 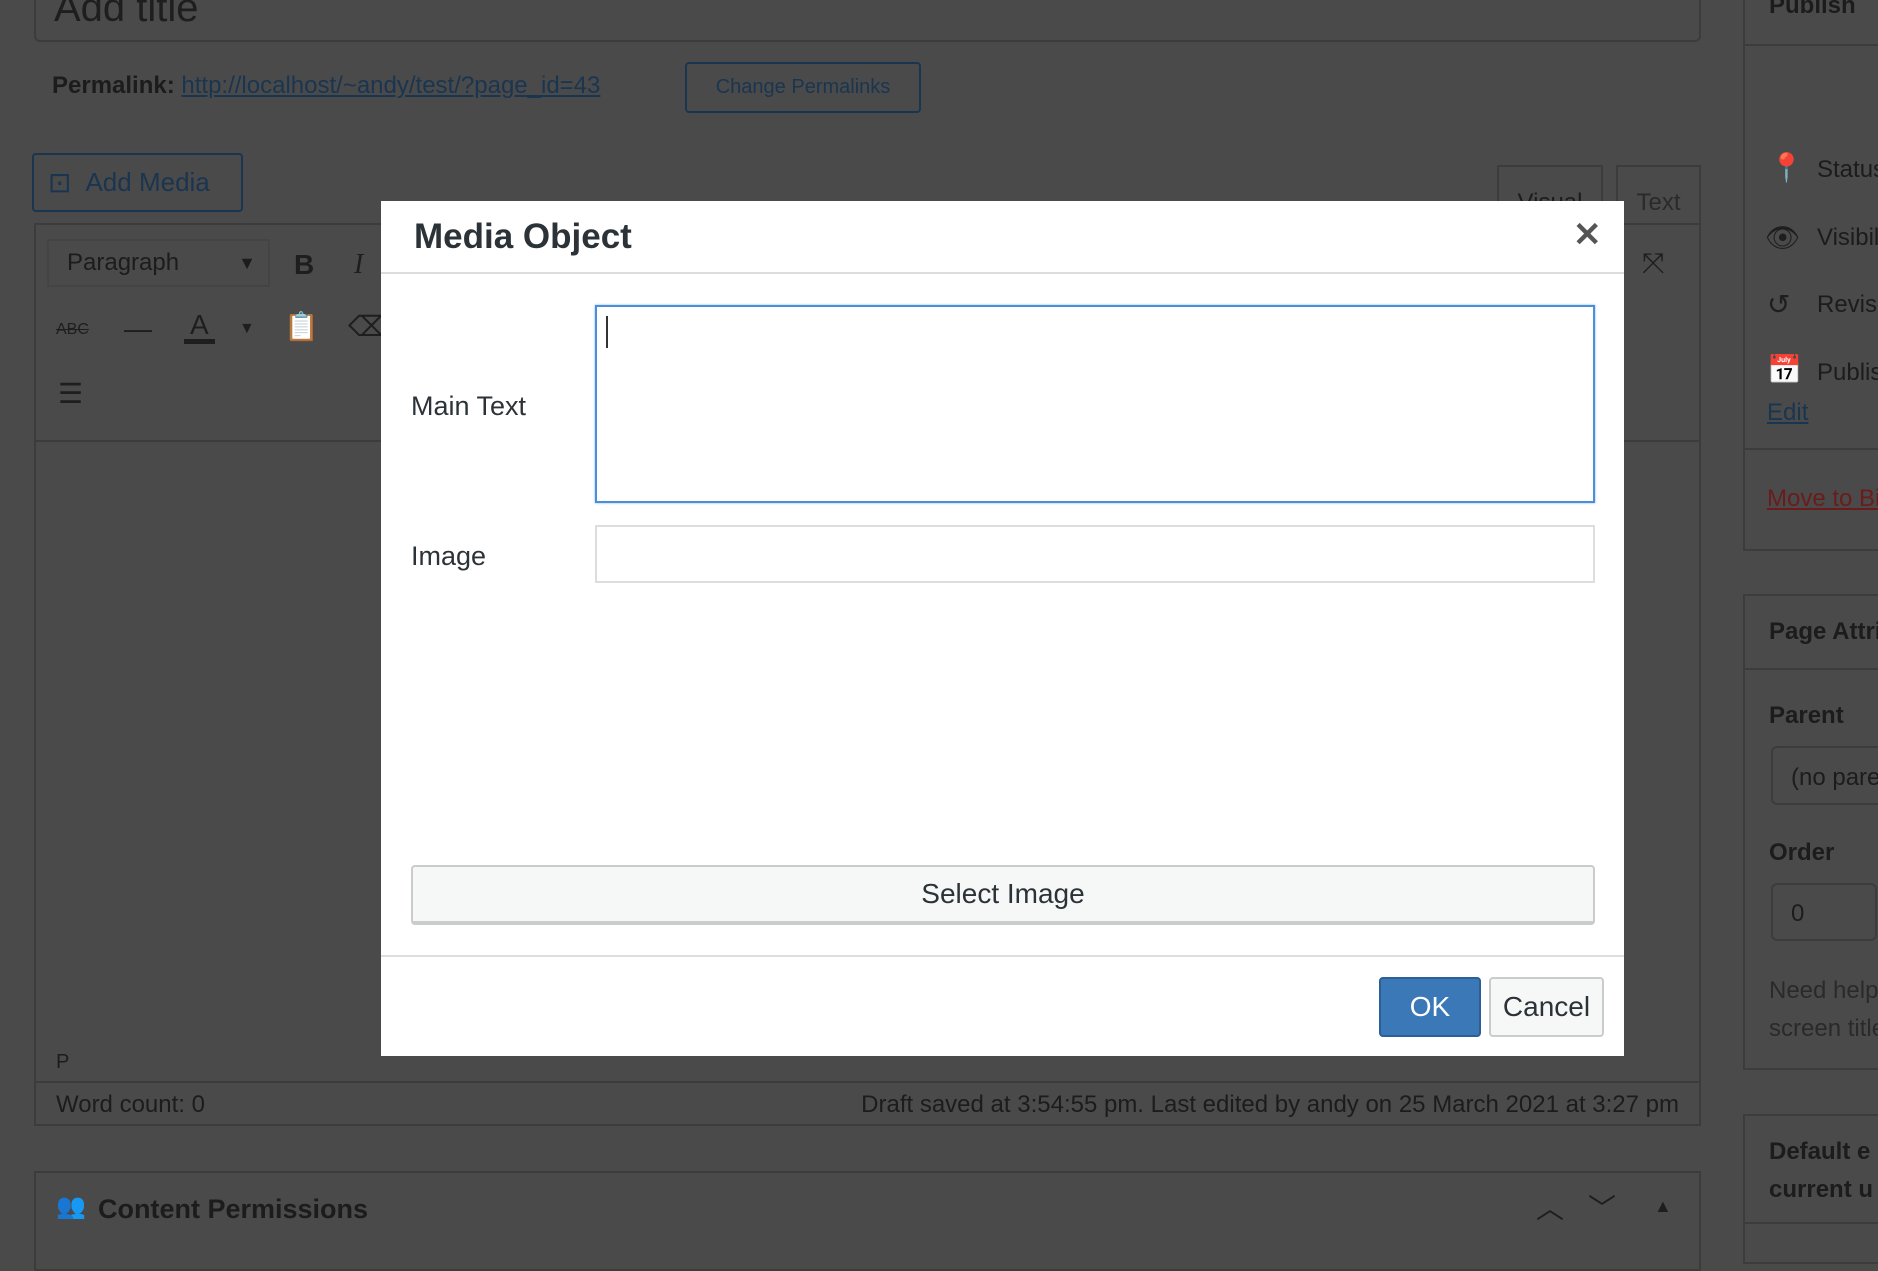 I want to click on order-label: Order, so click(x=1802, y=852).